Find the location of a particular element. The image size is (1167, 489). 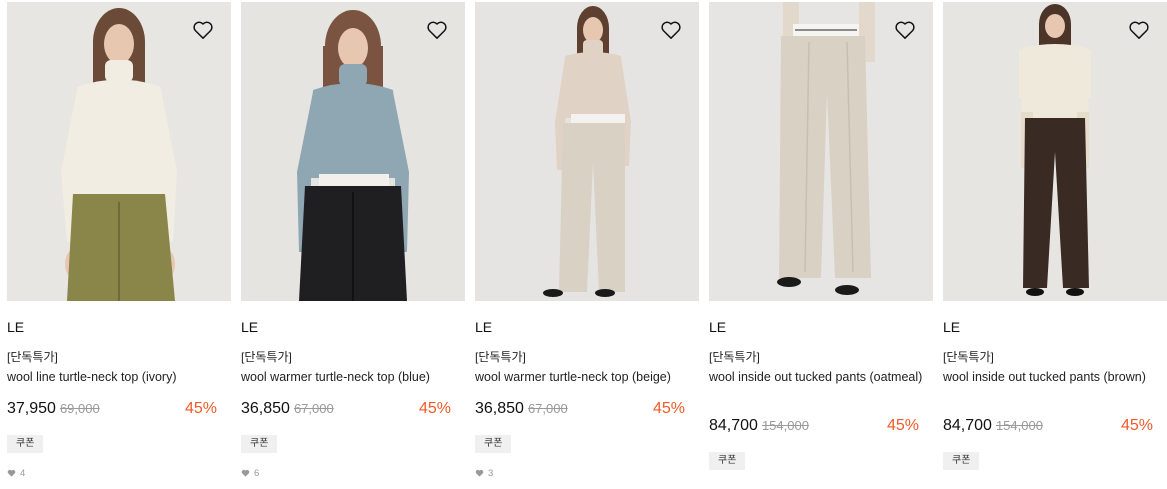

original-price: 69,000 is located at coordinates (79, 408).